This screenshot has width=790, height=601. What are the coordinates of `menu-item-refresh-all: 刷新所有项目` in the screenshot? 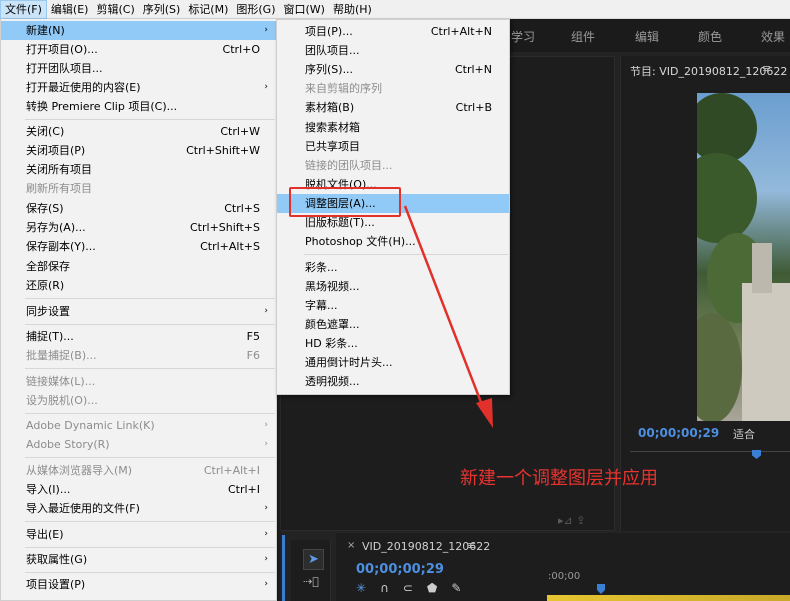 It's located at (59, 188).